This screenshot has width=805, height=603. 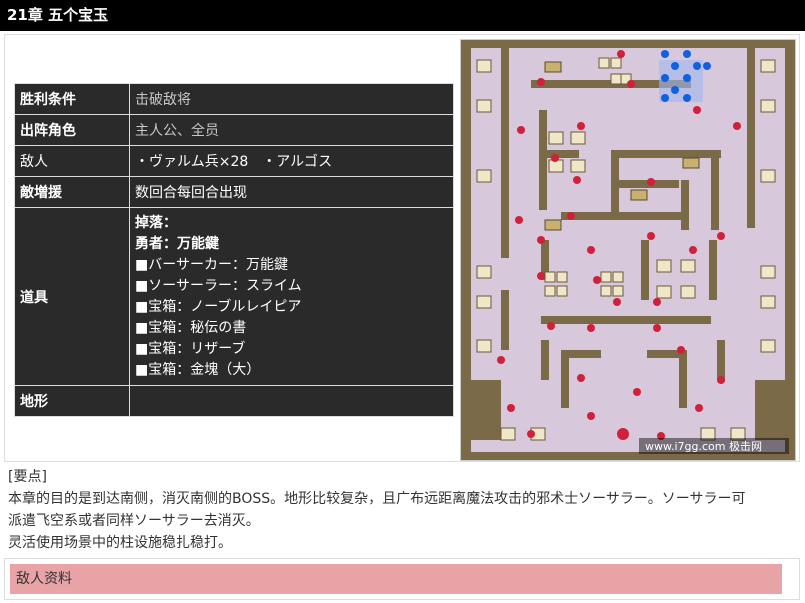 What do you see at coordinates (291, 161) in the screenshot?
I see `row-value: ・ヴァルム兵×28 ・アルゴス` at bounding box center [291, 161].